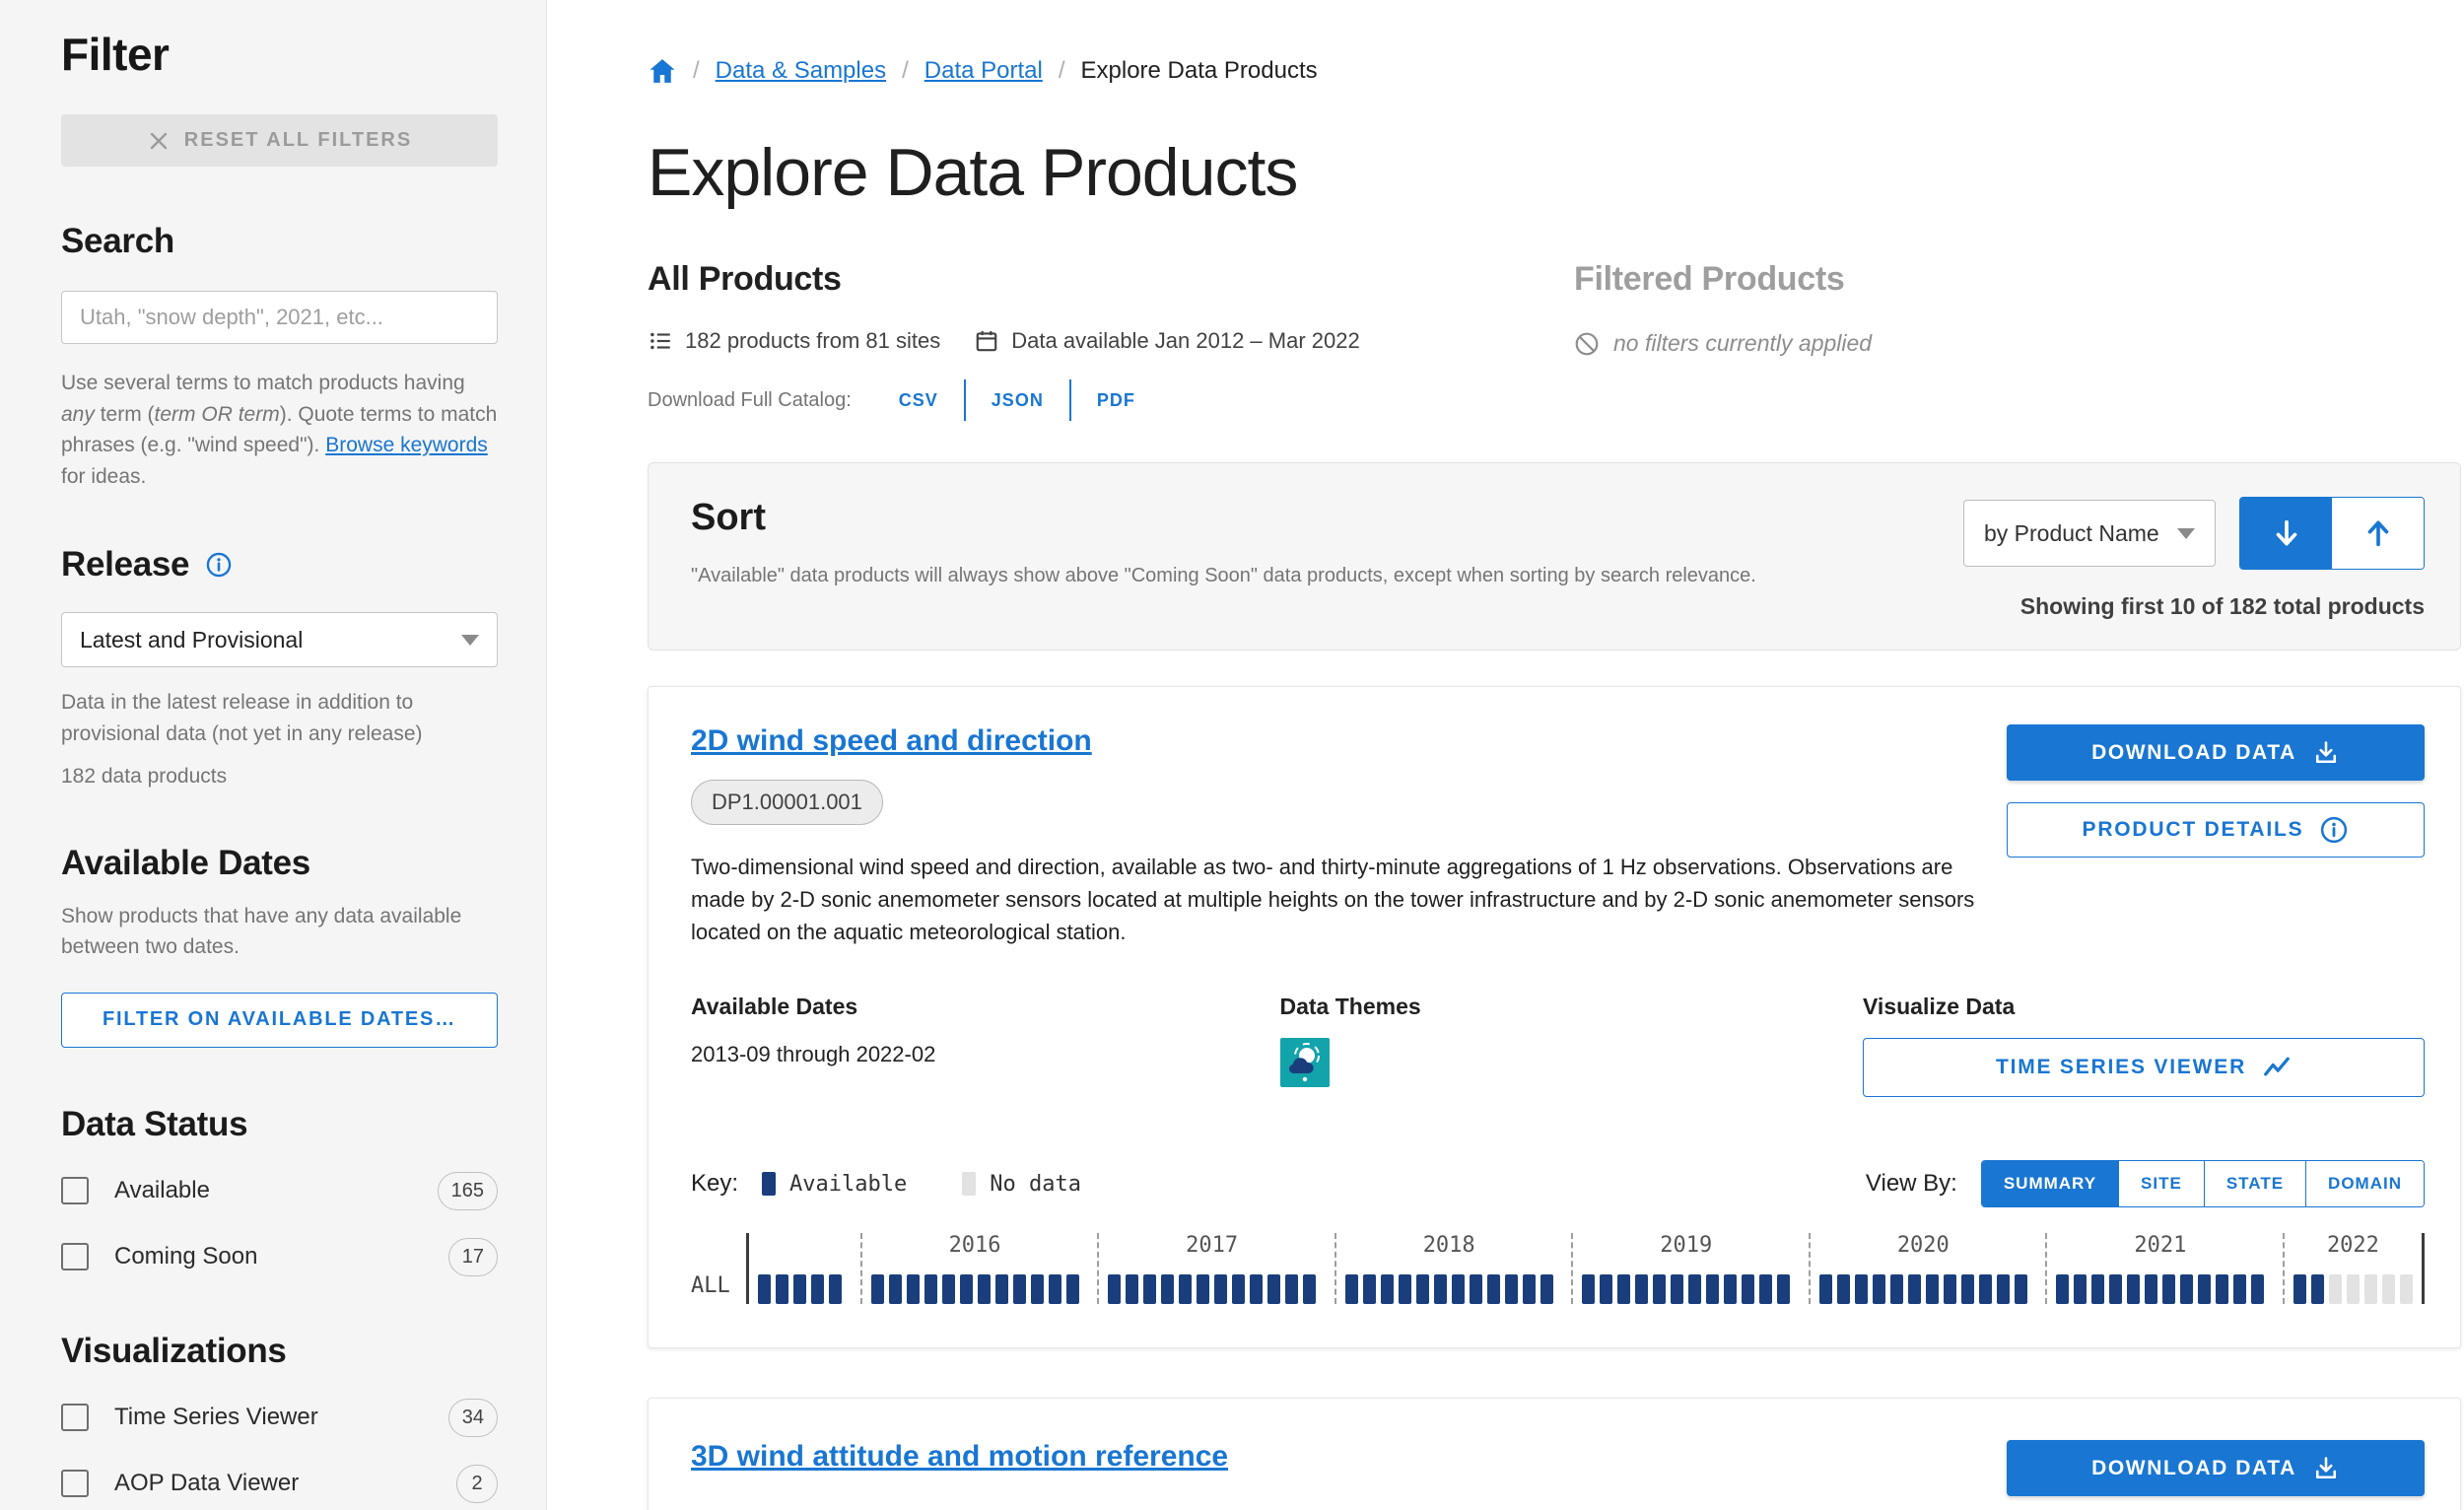  I want to click on time-series-viewer-button: TIME SERIES VIEWER, so click(2144, 1067).